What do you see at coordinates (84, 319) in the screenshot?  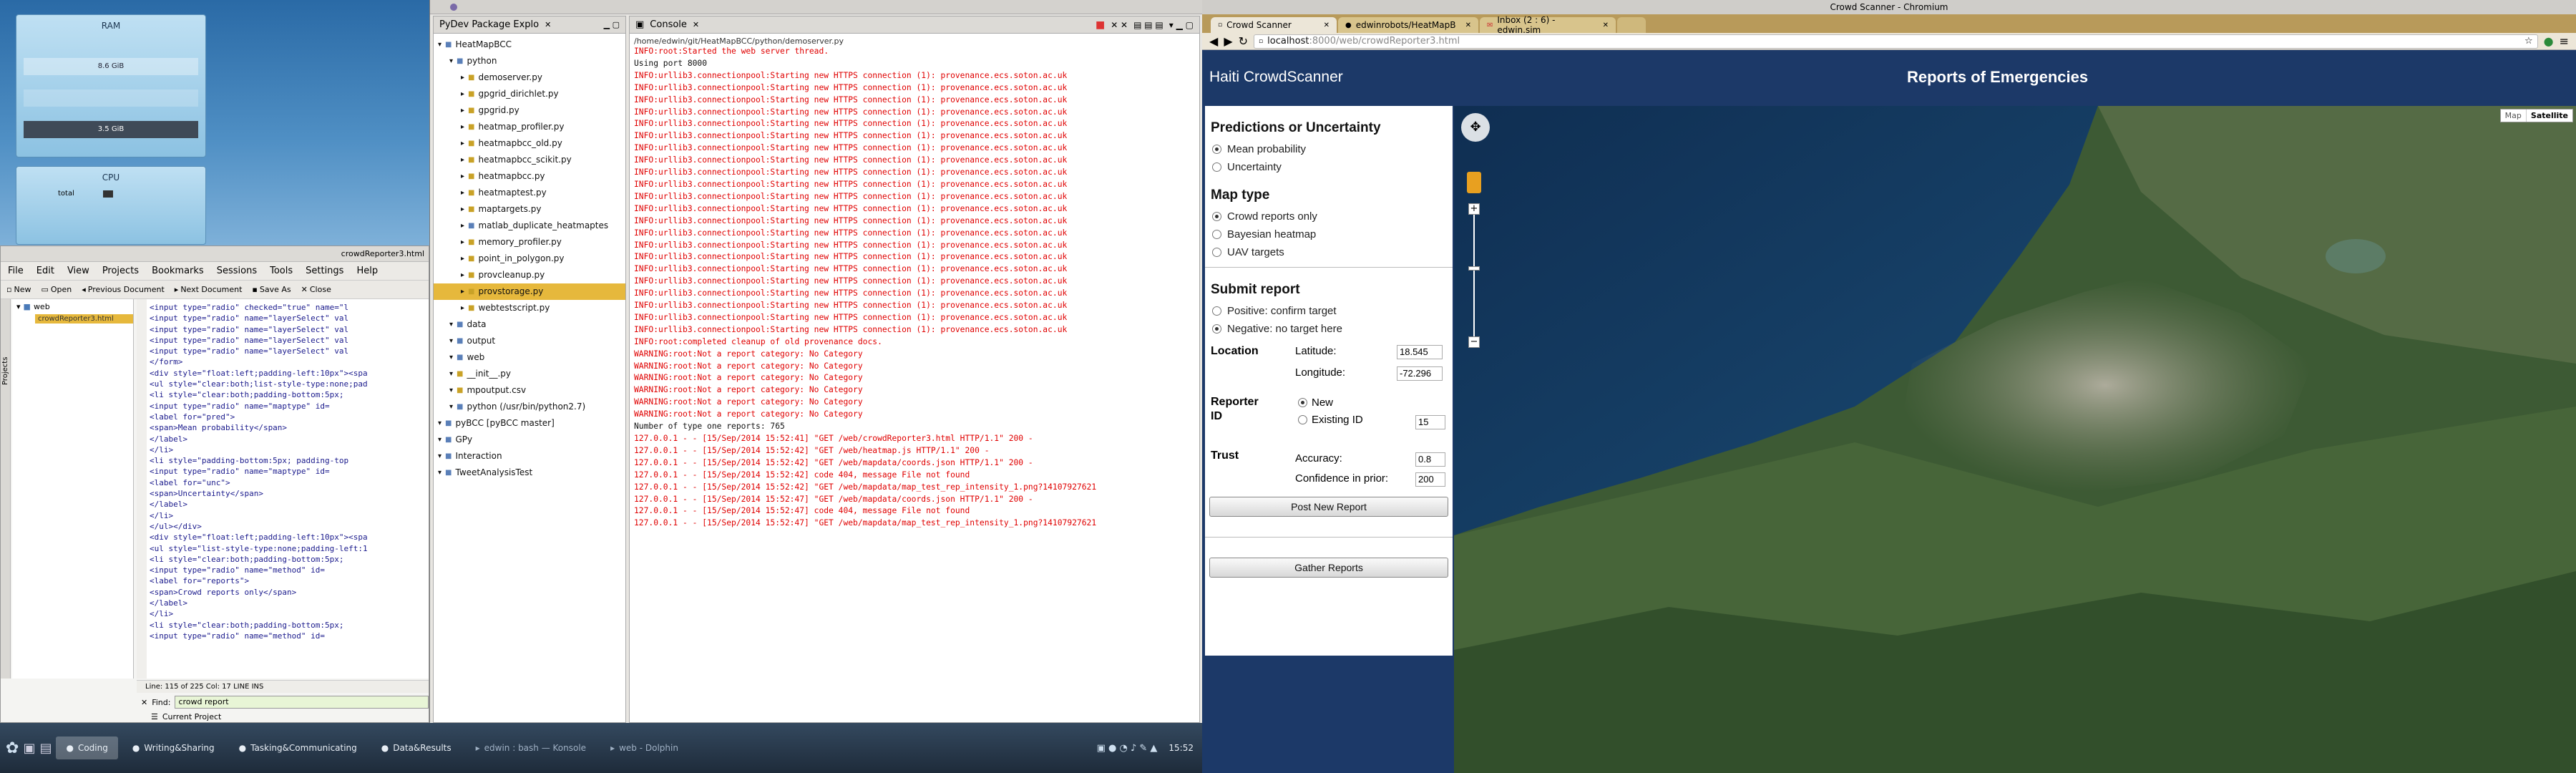 I see `tree-file-selected: crowdReporter3.html` at bounding box center [84, 319].